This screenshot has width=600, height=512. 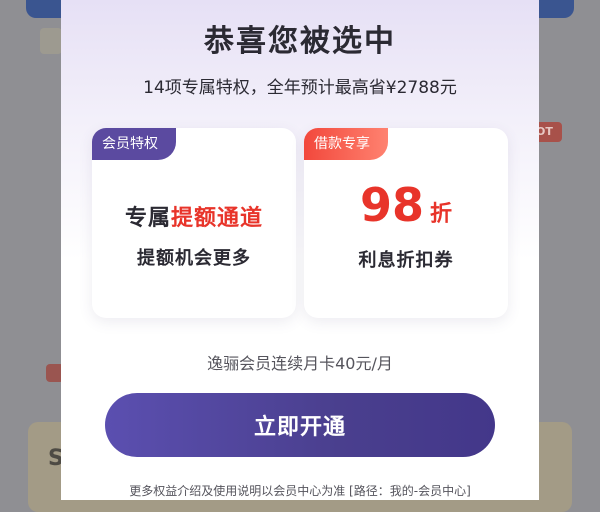 I want to click on loan-exclusive-card: 借款专享 98 折 利息折扣券, so click(x=406, y=223).